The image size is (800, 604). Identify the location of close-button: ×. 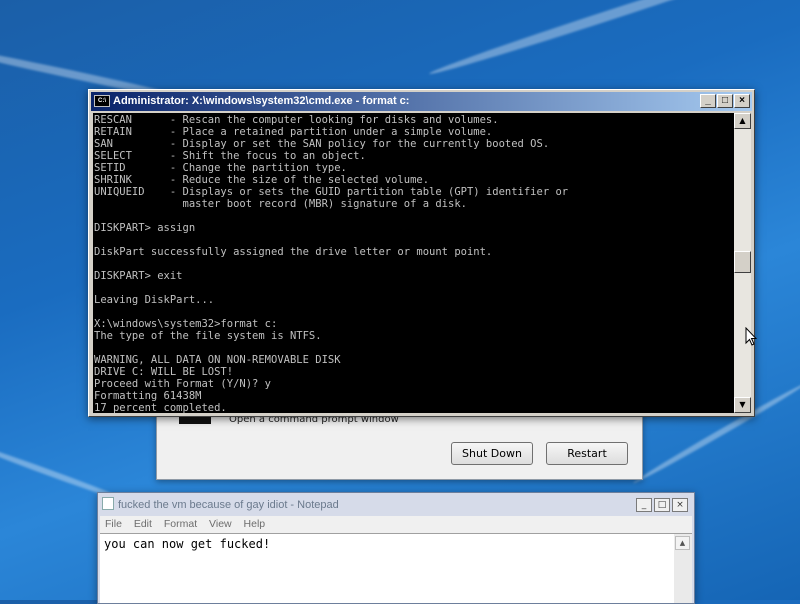
(742, 101).